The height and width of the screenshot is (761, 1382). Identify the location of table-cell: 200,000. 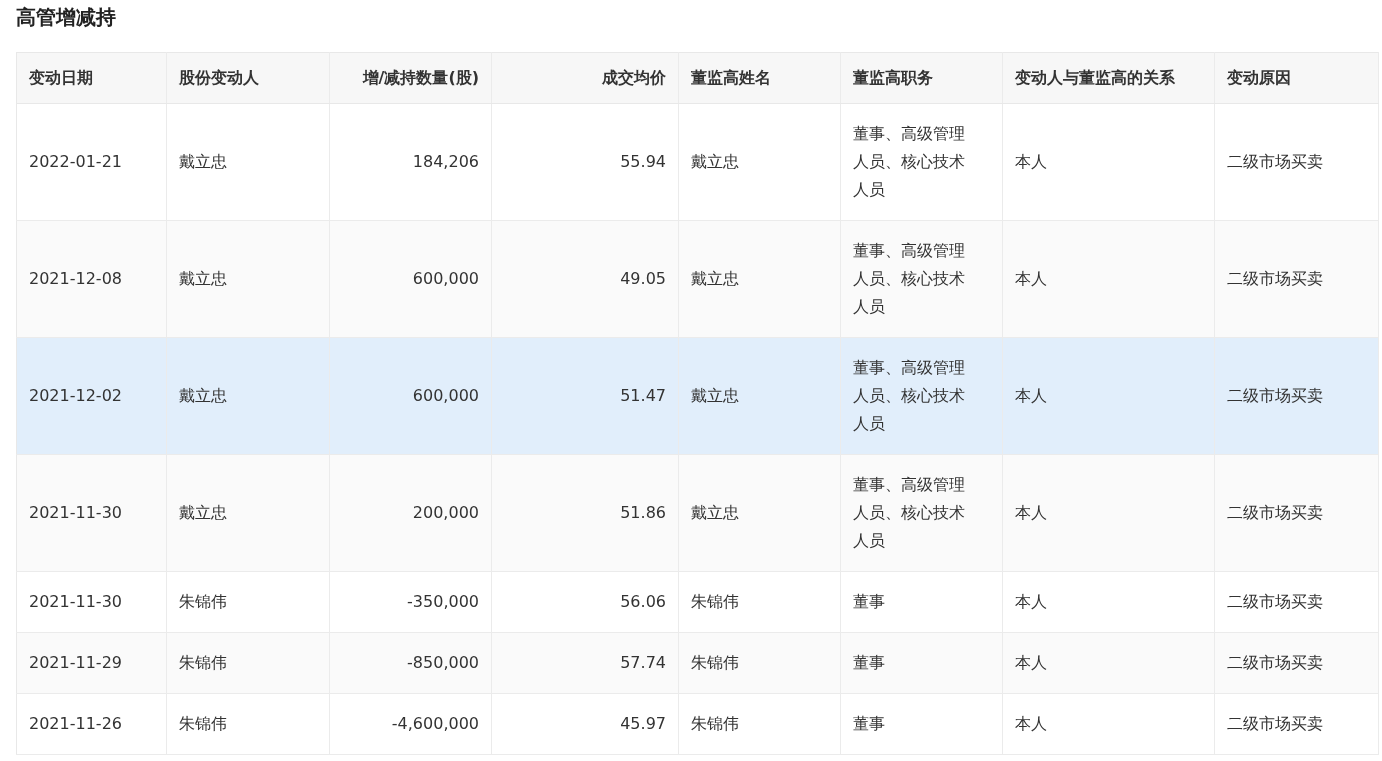
(410, 513).